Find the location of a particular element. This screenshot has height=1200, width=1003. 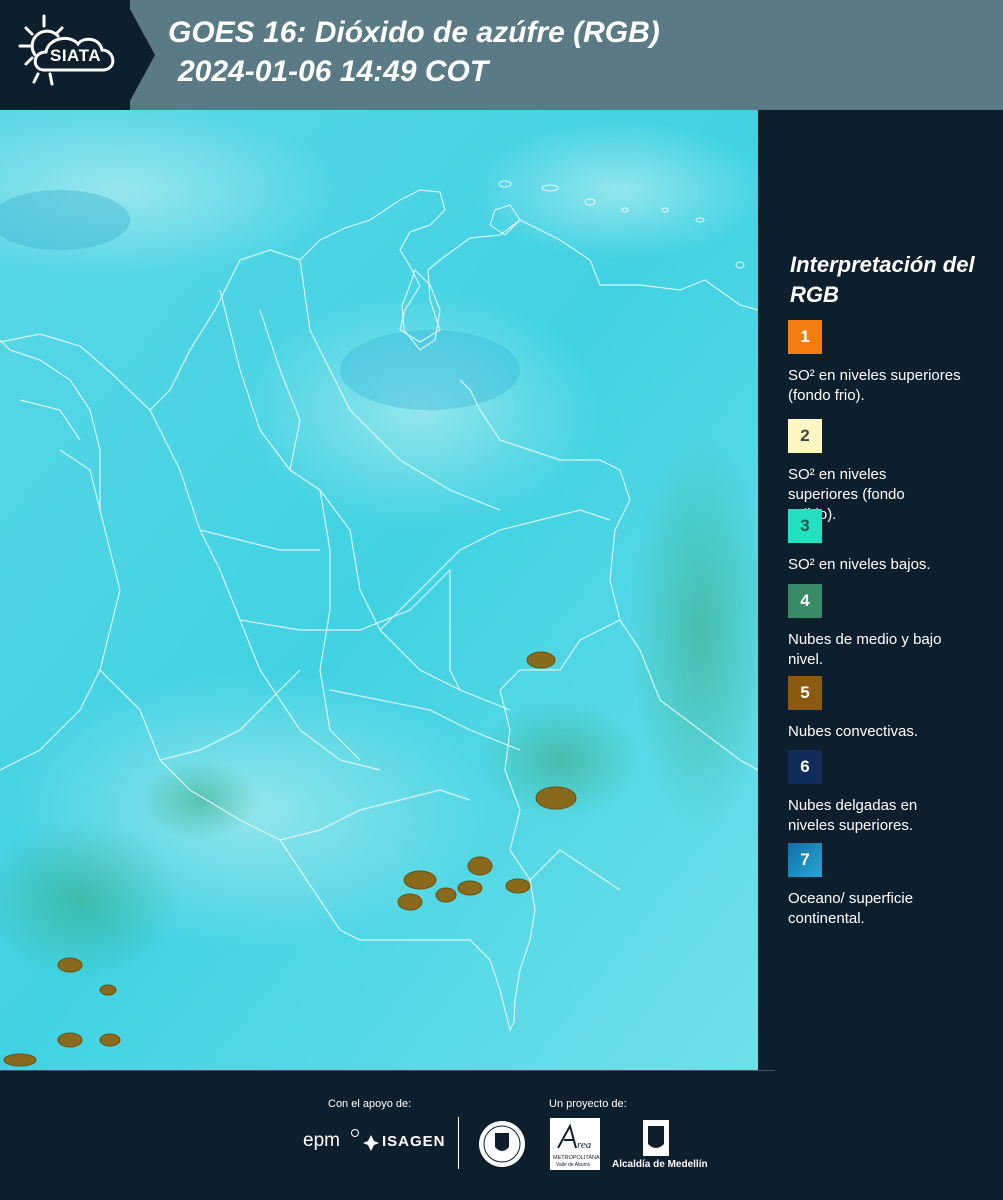

legend-swatch: 2 is located at coordinates (805, 436).